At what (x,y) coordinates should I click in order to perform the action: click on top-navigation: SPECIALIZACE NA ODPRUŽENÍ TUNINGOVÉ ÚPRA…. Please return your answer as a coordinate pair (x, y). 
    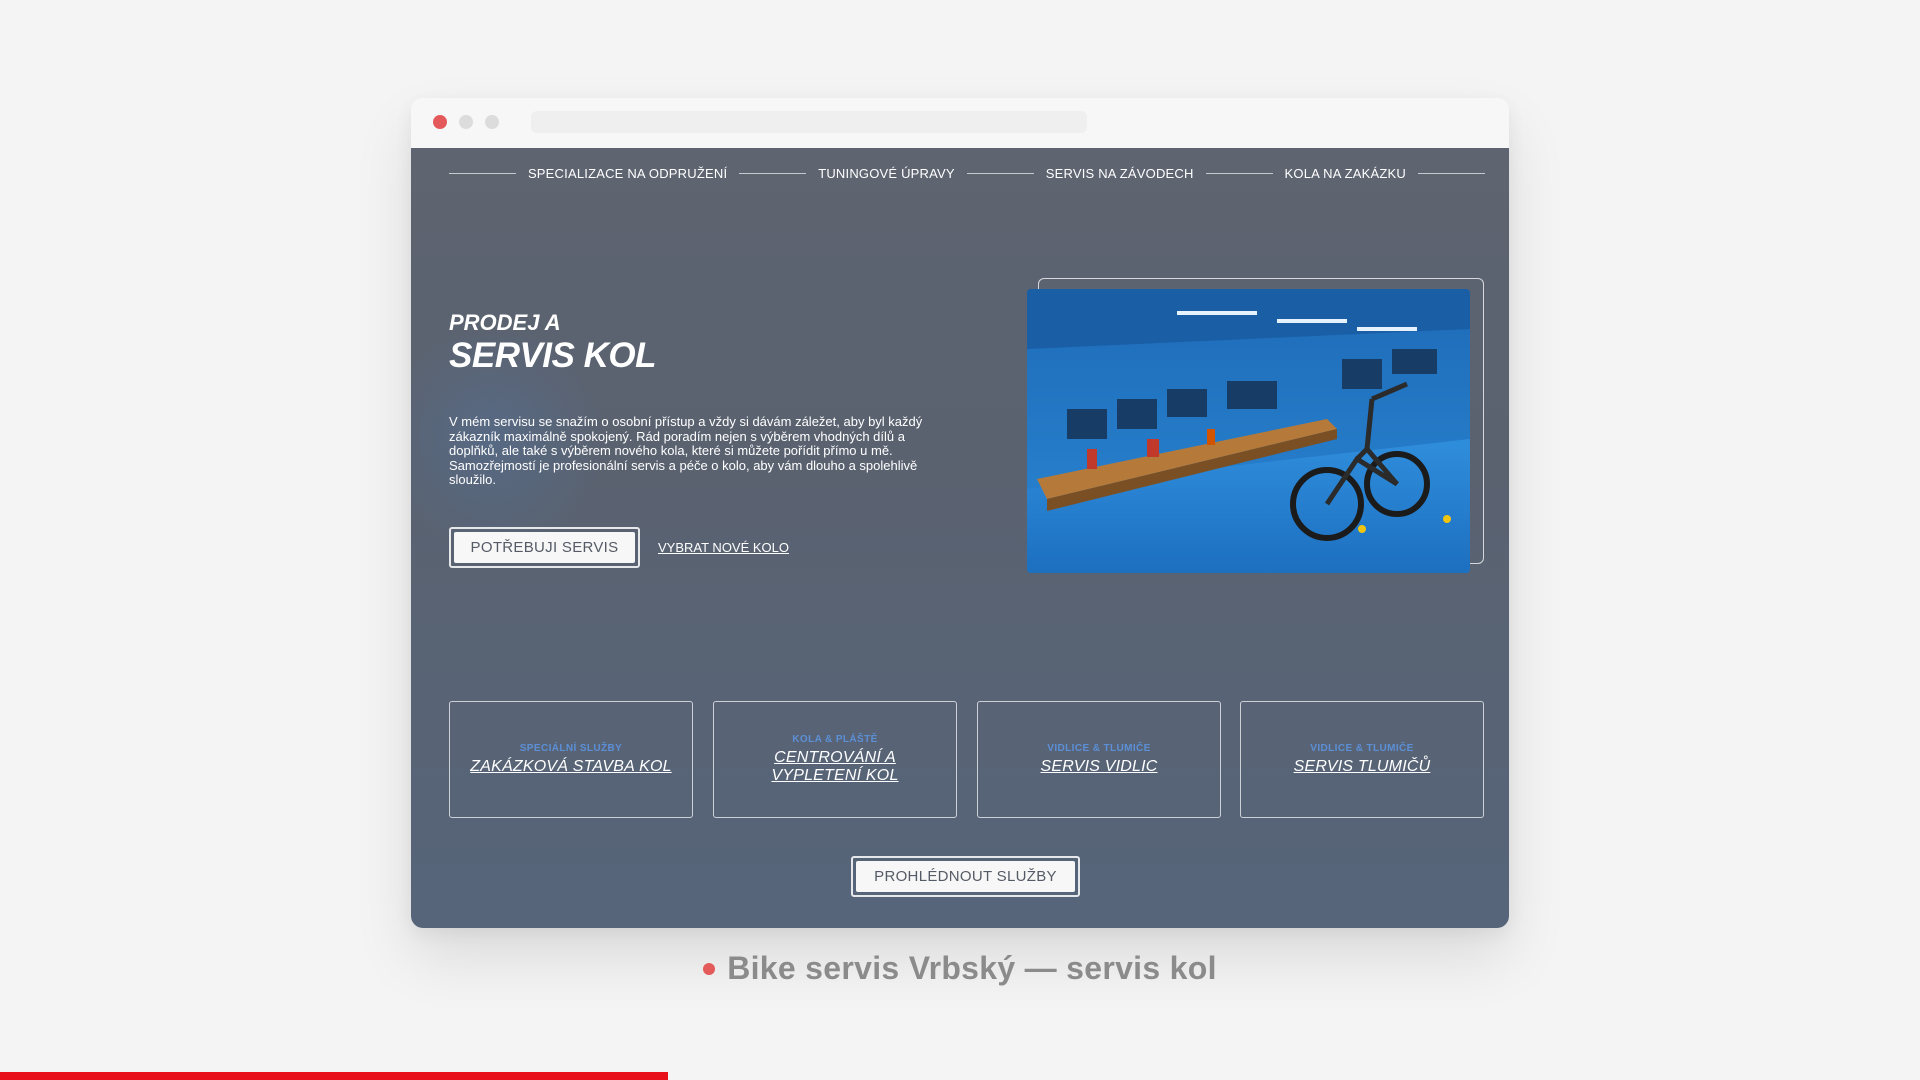
    Looking at the image, I should click on (967, 173).